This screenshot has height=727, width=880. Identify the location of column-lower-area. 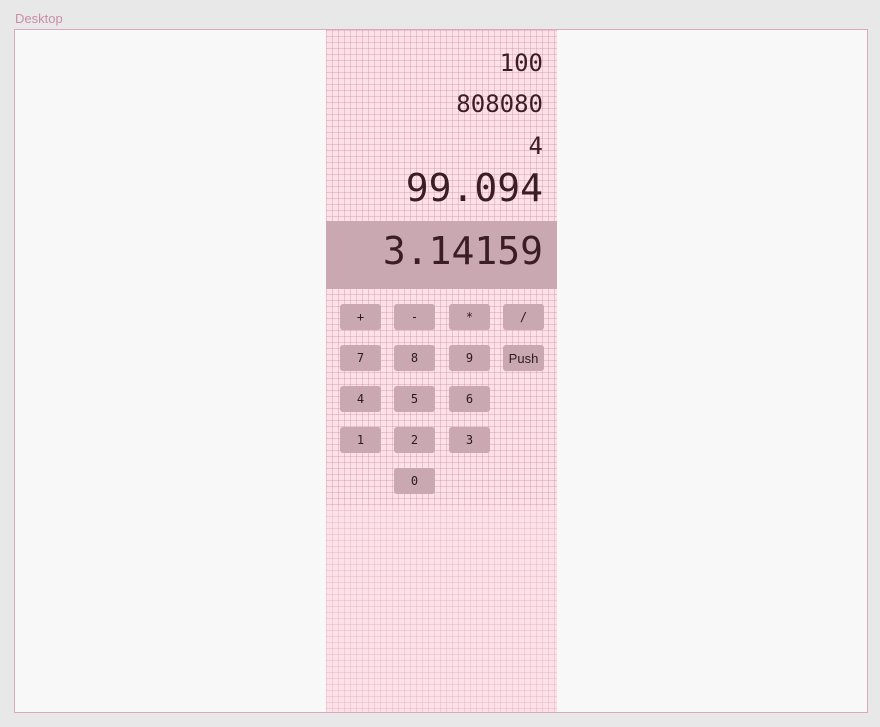
(441, 609).